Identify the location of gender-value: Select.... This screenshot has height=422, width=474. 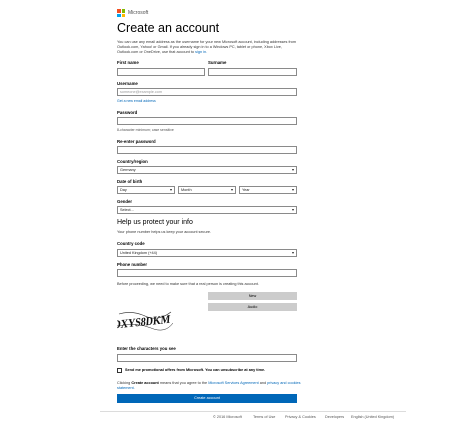
(127, 210).